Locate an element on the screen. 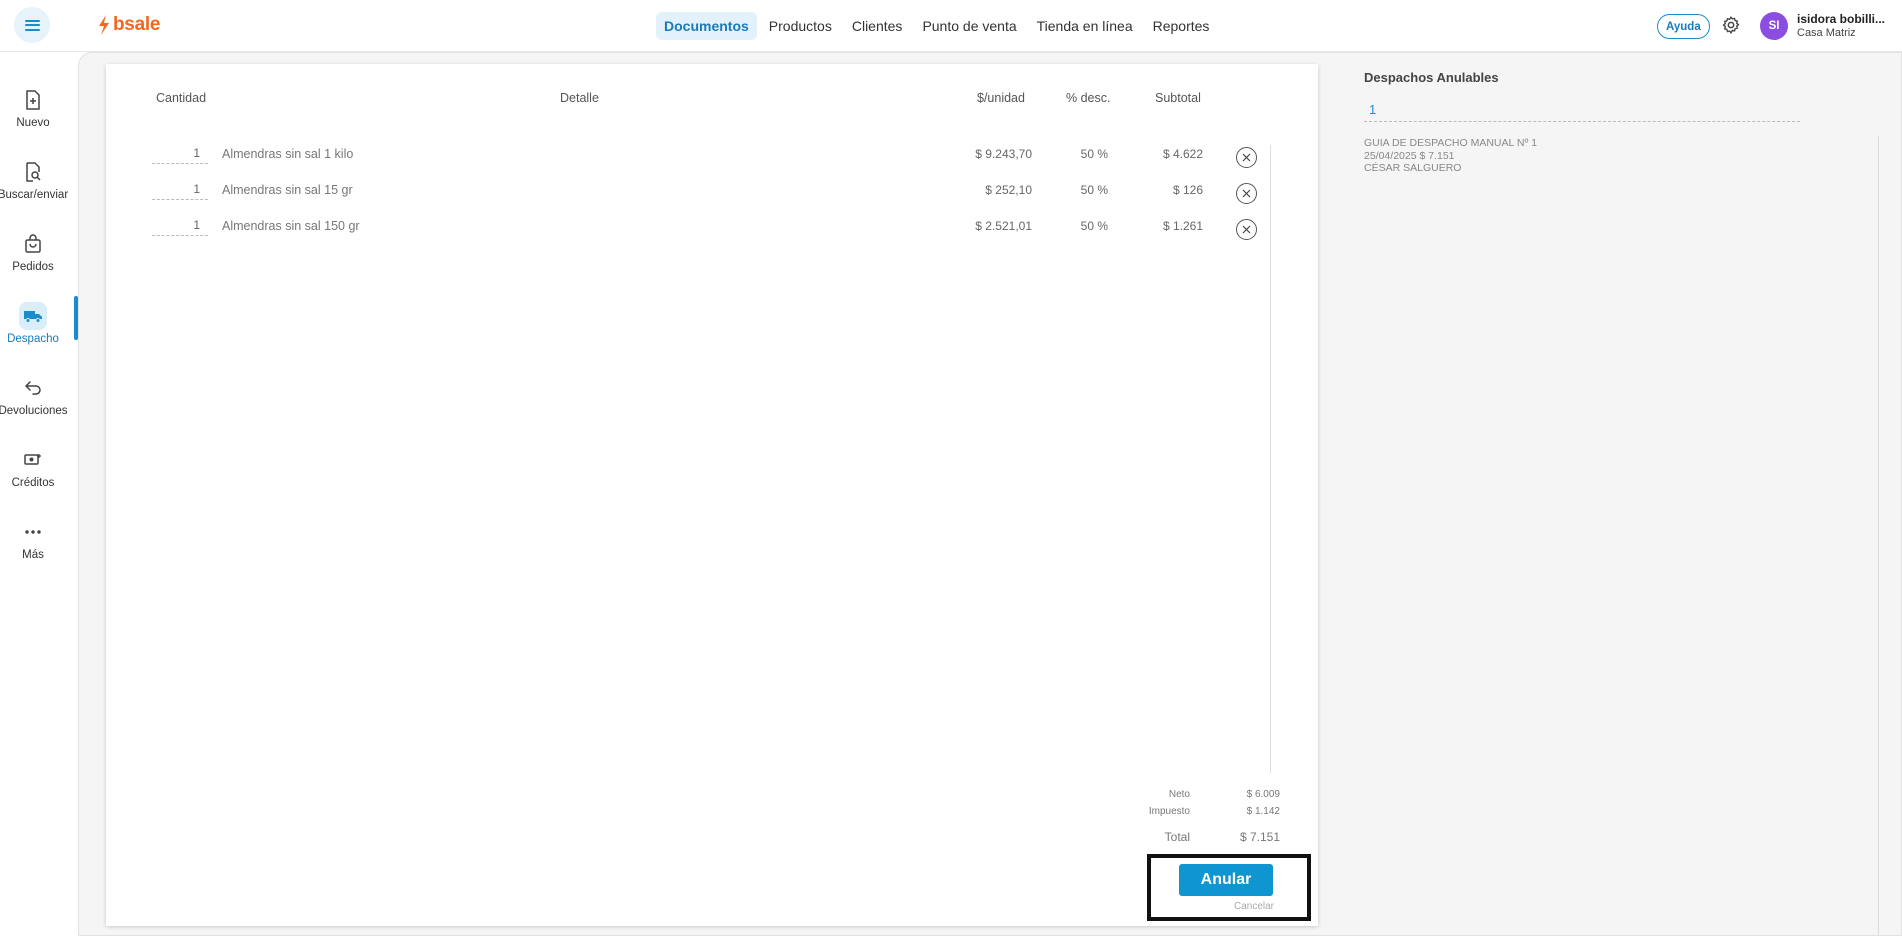  sidebar-item-buscar-enviar: Buscar/enviar is located at coordinates (34, 184).